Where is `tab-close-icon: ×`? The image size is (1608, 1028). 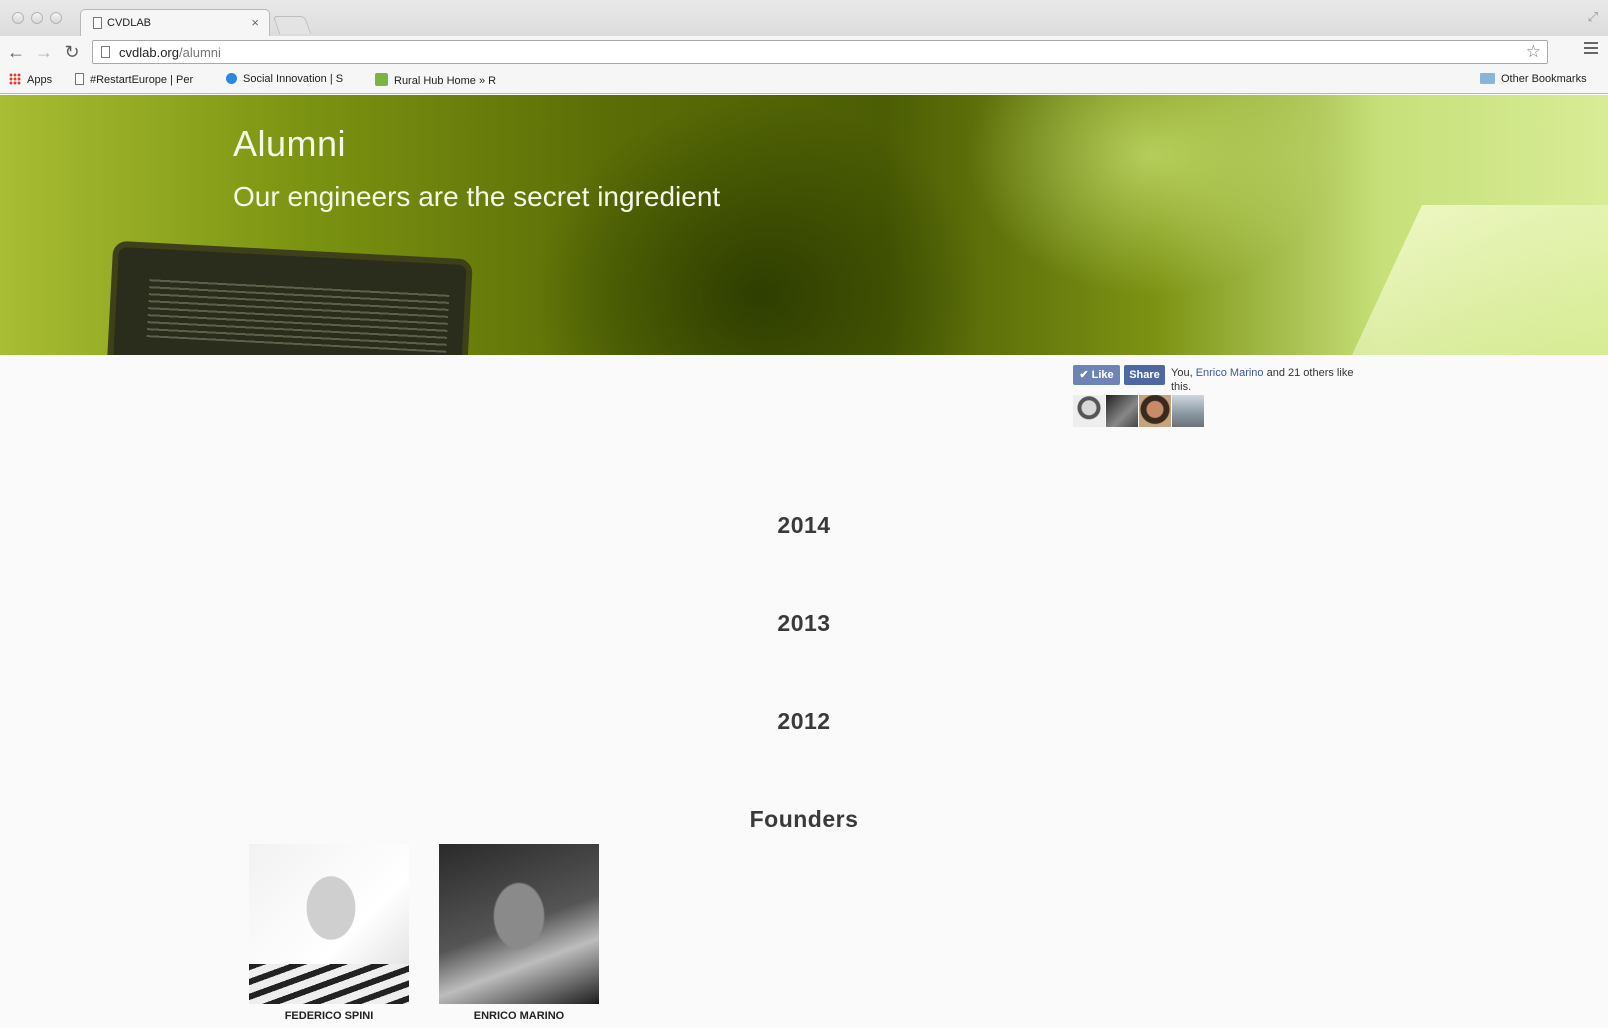 tab-close-icon: × is located at coordinates (255, 22).